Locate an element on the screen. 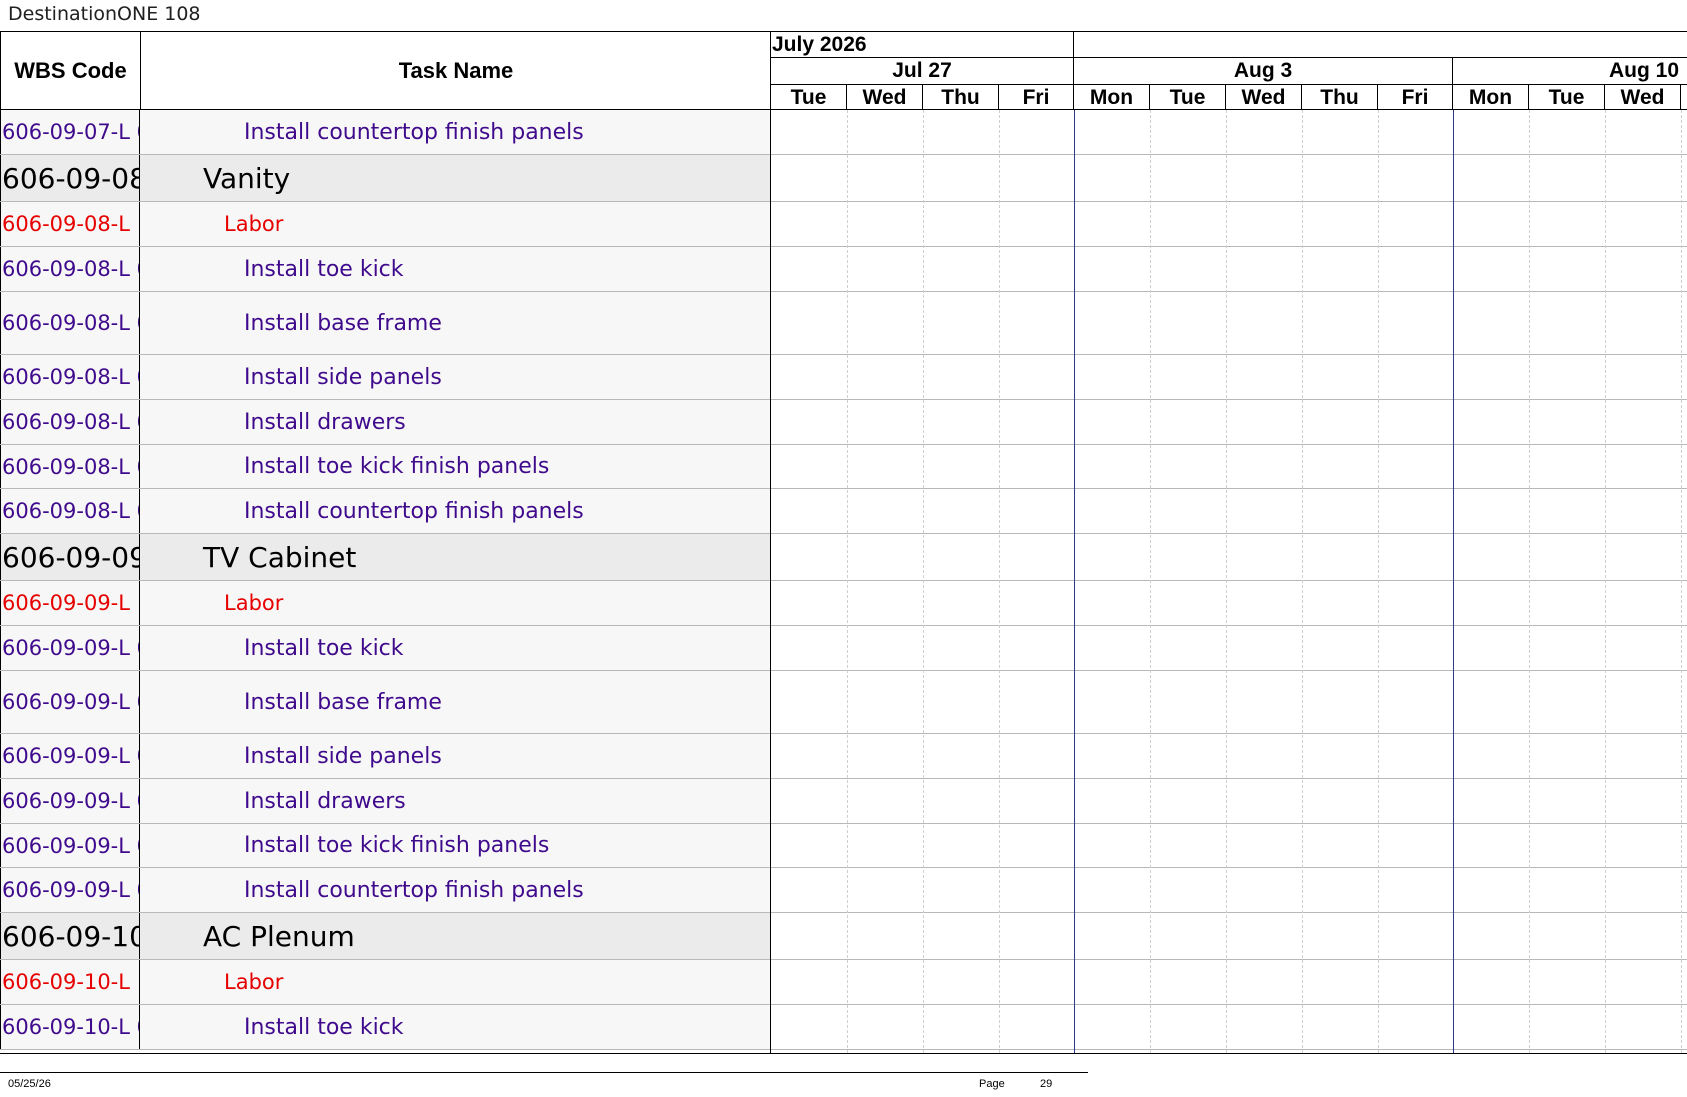 The width and height of the screenshot is (1687, 1097). week-row: Jul 27 Aug 3 Aug 10 is located at coordinates (1229, 71).